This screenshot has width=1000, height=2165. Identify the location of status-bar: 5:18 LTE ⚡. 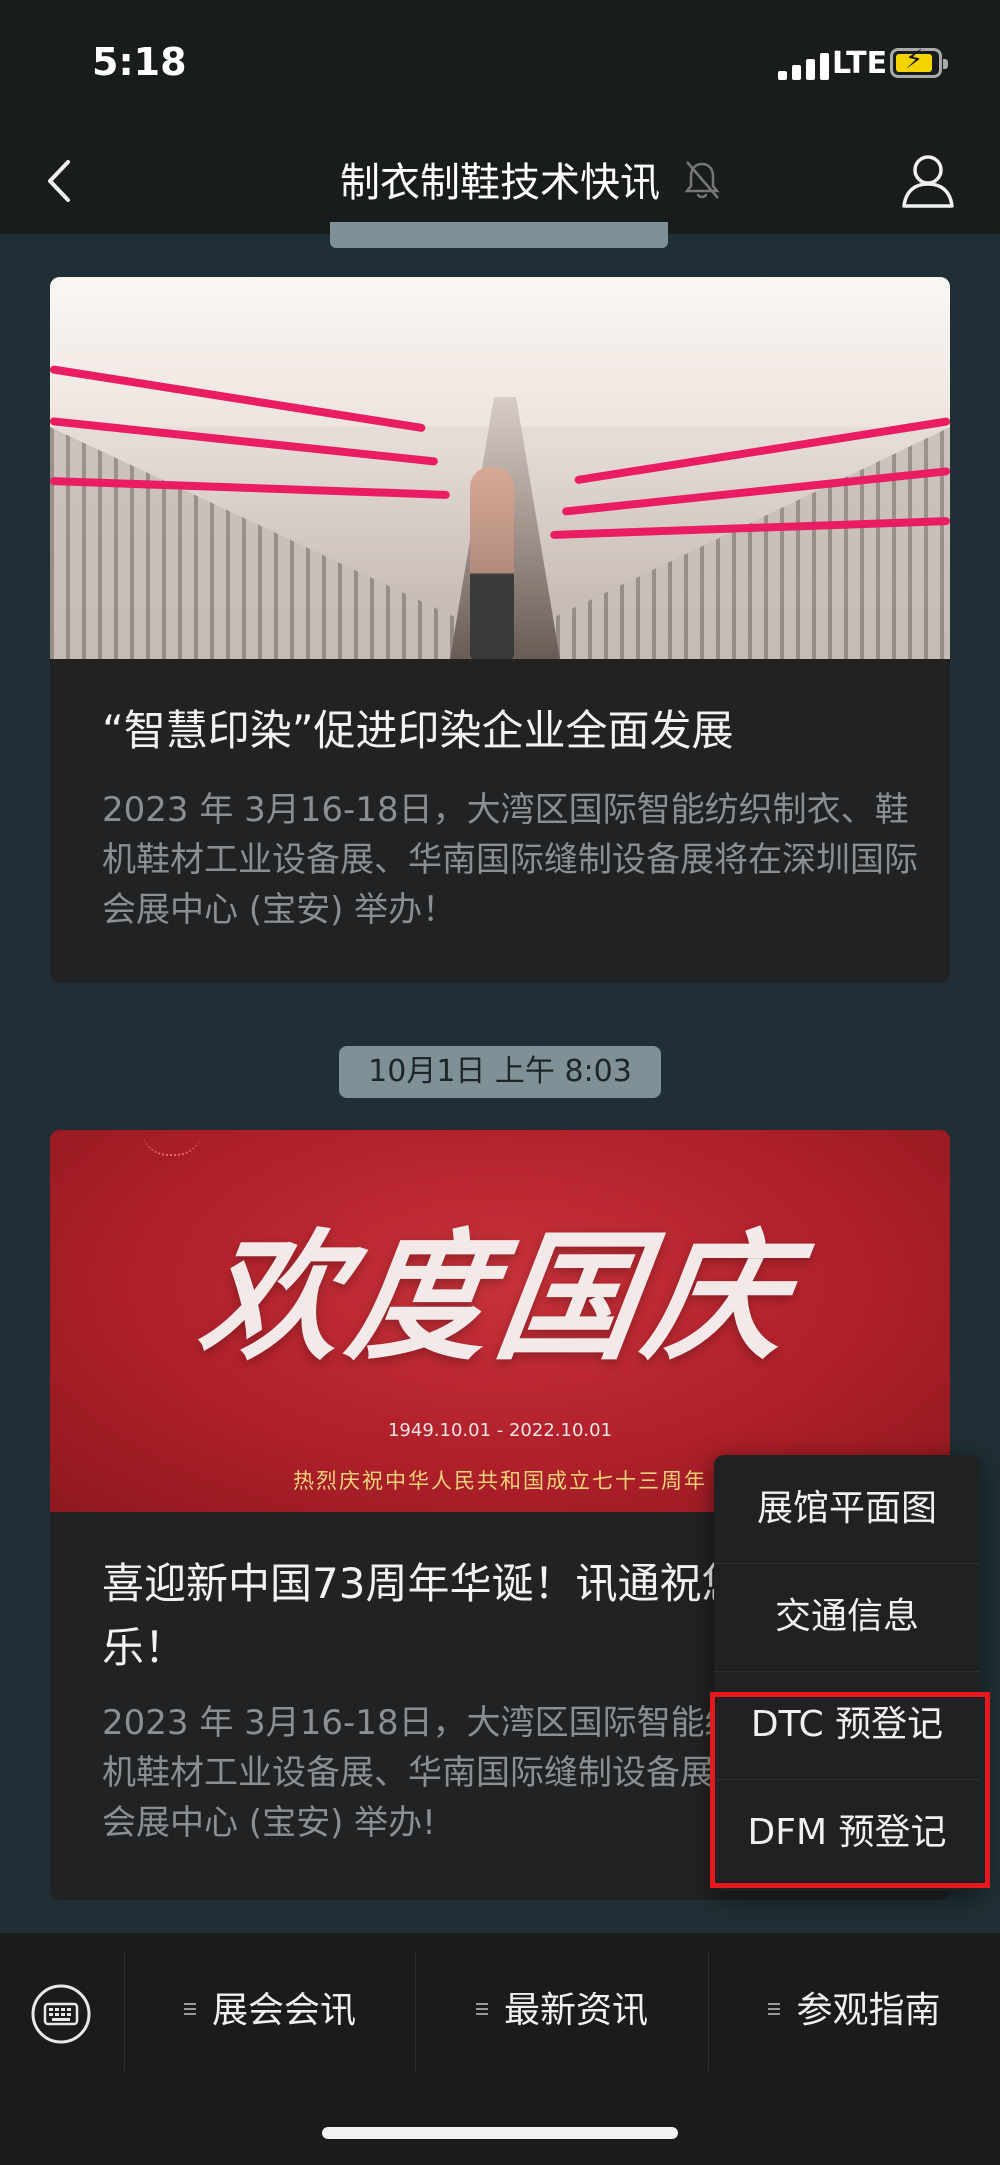
(500, 65).